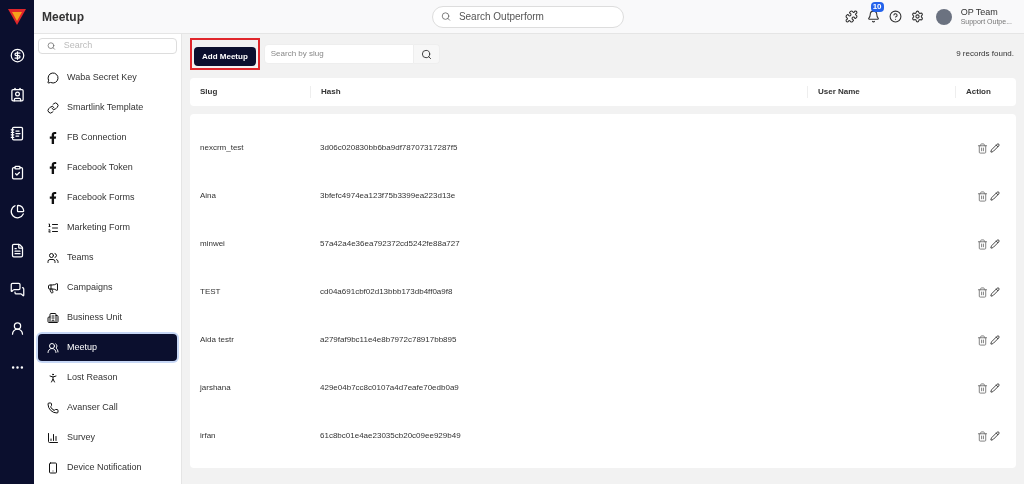  Describe the element at coordinates (107, 137) in the screenshot. I see `sidebar-item: FB Connection` at that location.